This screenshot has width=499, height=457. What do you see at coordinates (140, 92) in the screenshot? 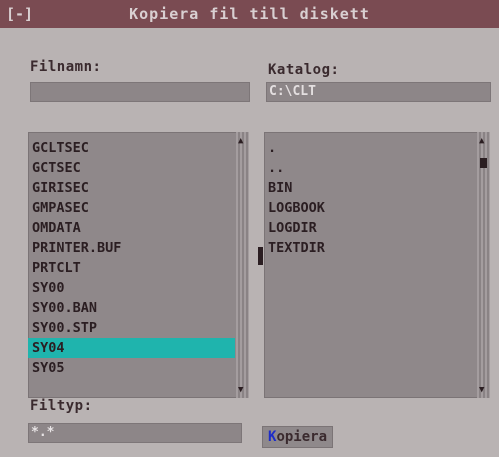
I see `filename-input` at bounding box center [140, 92].